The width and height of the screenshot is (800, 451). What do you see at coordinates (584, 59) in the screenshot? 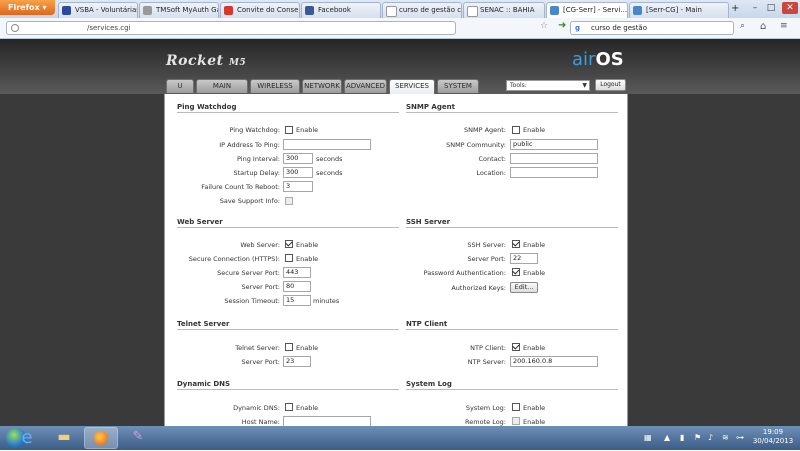
I see `airos-logo-air: air` at bounding box center [584, 59].